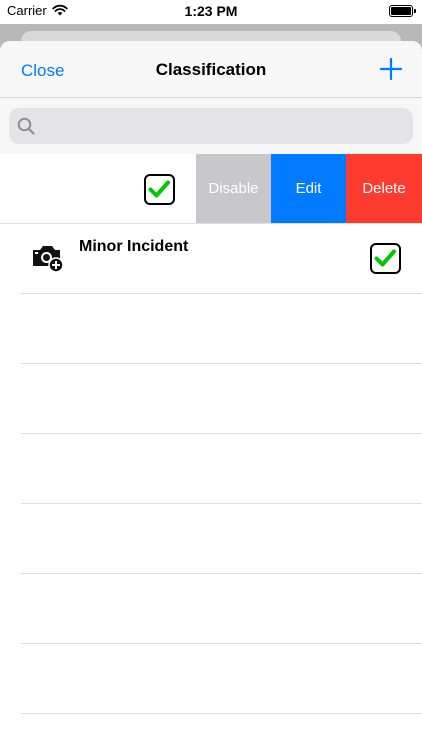  What do you see at coordinates (308, 188) in the screenshot?
I see `edit-button: Edit` at bounding box center [308, 188].